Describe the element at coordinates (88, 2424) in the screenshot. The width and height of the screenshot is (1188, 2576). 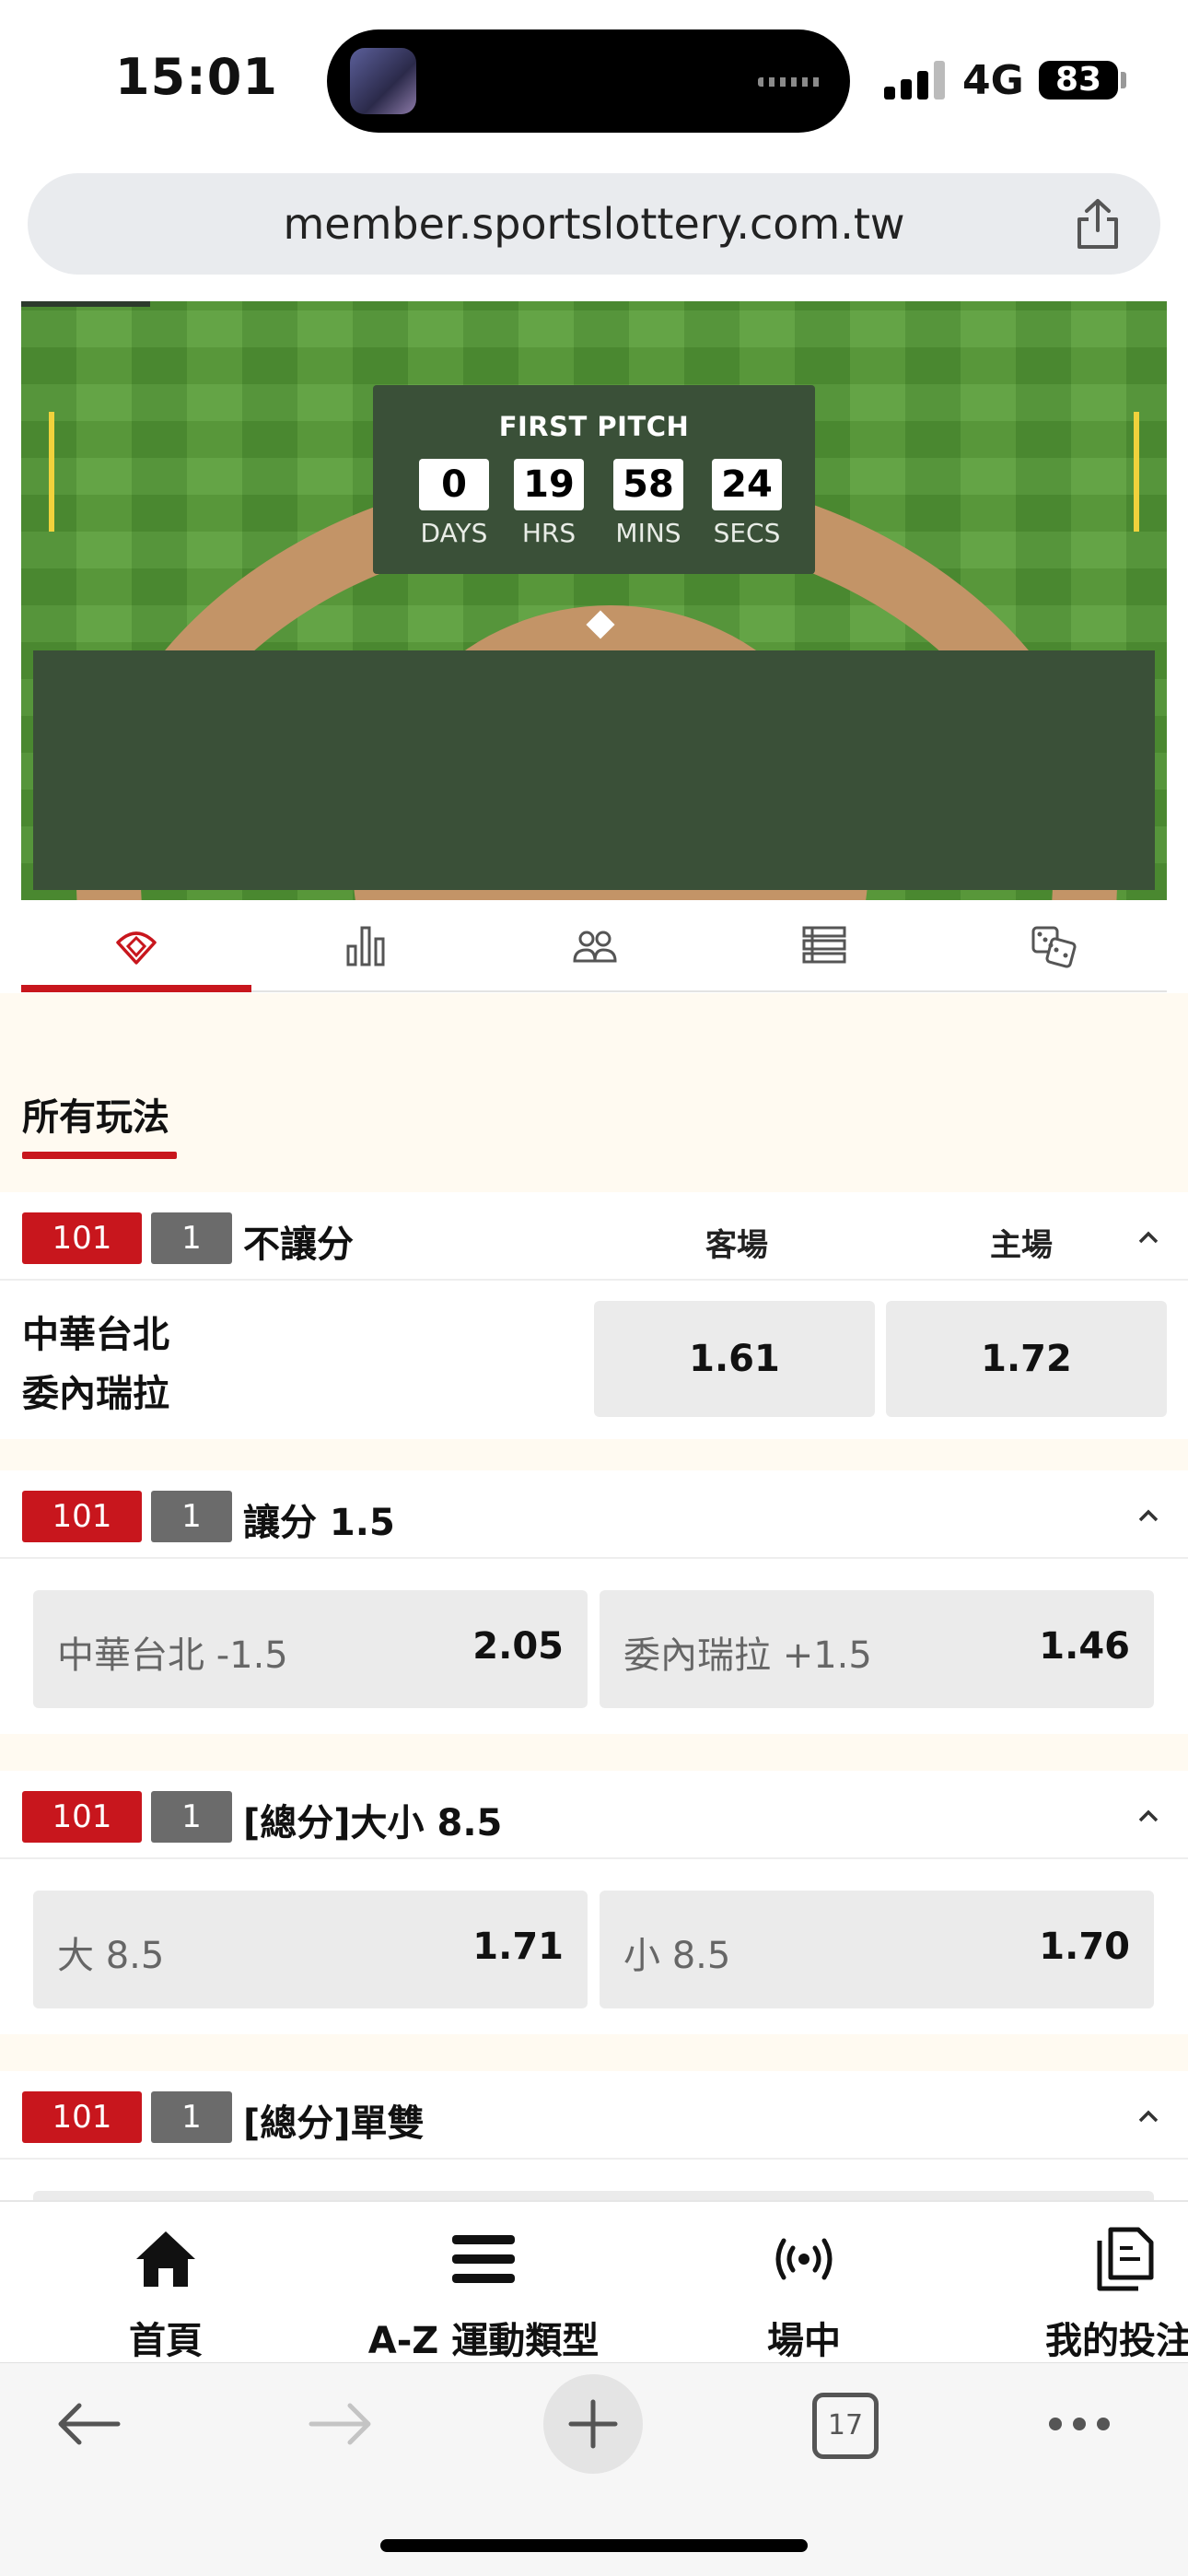
I see `back-arrow-icon` at that location.